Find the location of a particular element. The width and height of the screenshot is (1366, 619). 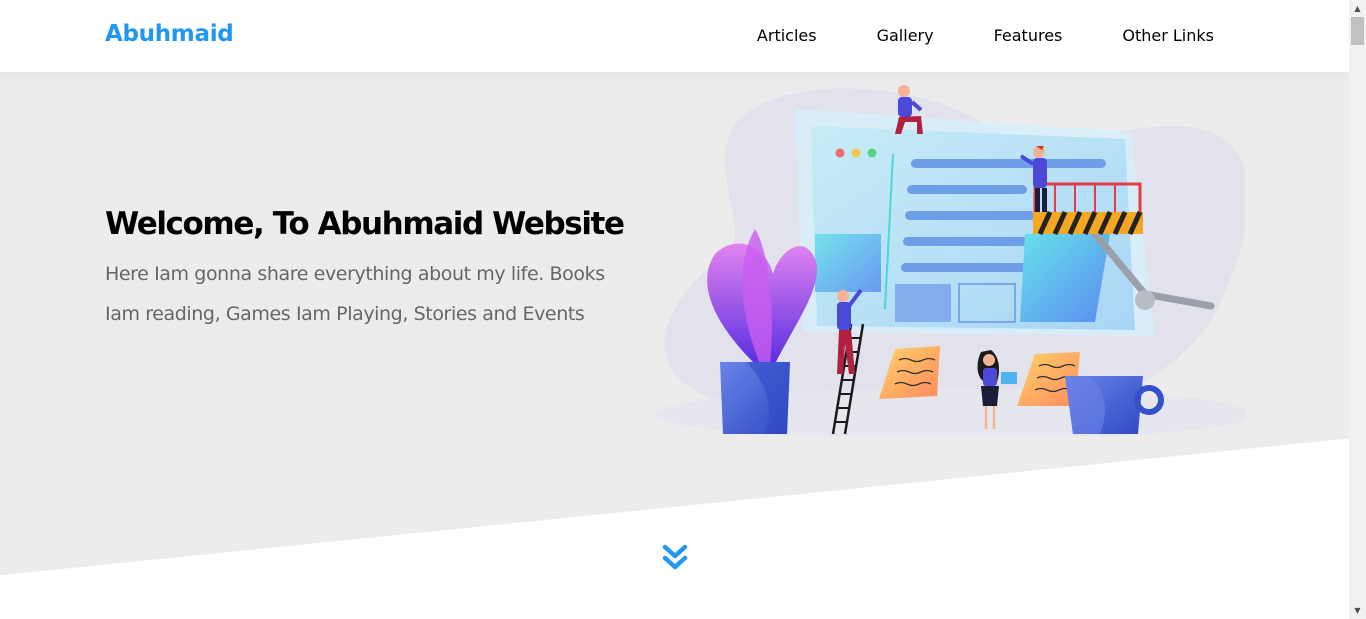

go-down-button is located at coordinates (675, 558).